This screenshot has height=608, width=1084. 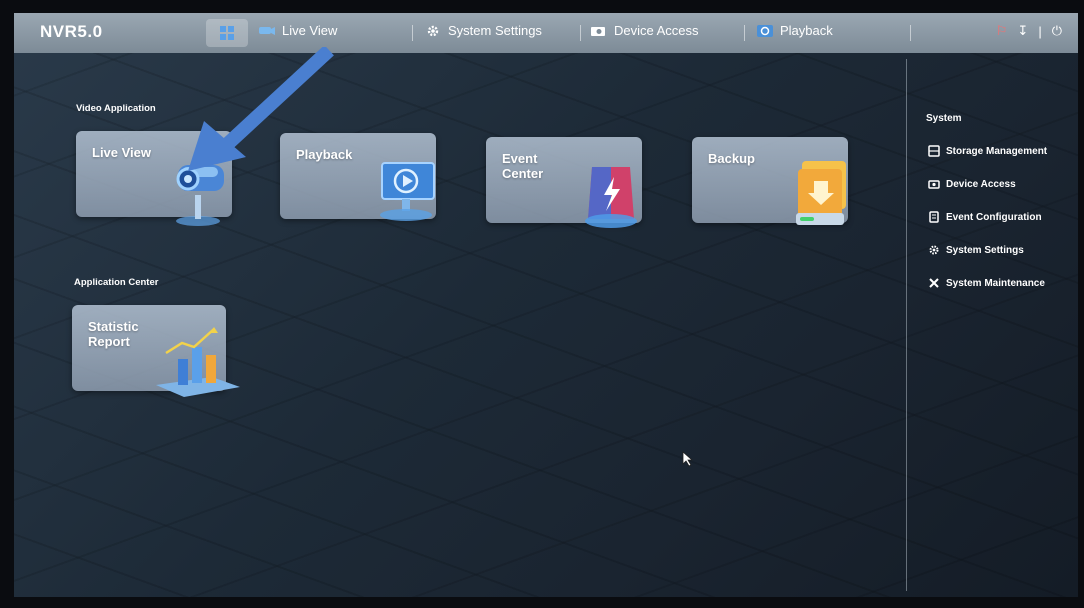 I want to click on tile-event-center: Event Center, so click(x=564, y=182).